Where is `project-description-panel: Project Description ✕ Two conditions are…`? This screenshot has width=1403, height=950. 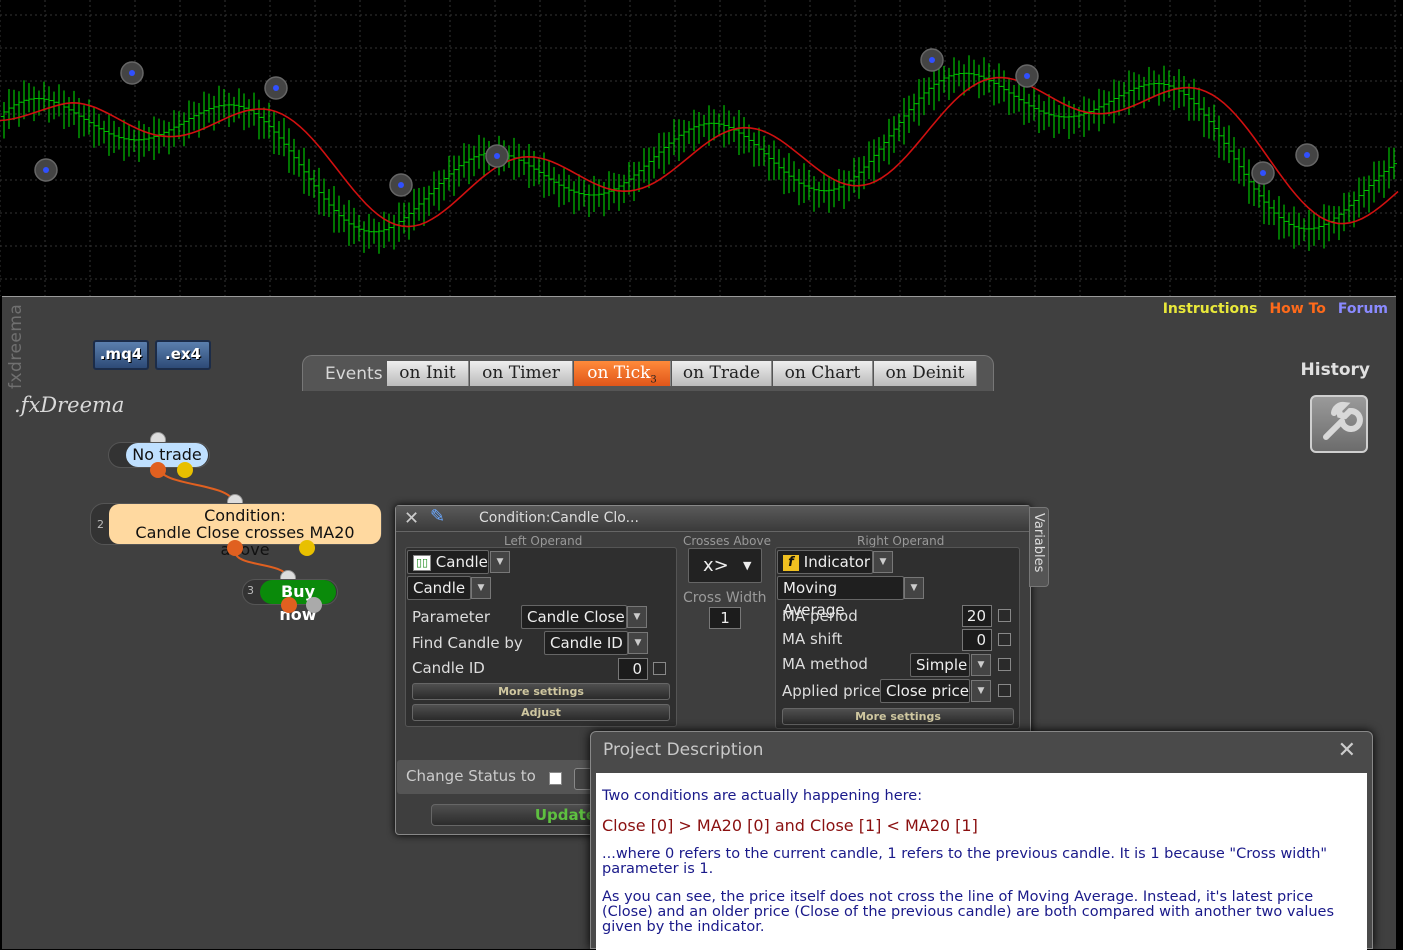 project-description-panel: Project Description ✕ Two conditions are… is located at coordinates (981, 840).